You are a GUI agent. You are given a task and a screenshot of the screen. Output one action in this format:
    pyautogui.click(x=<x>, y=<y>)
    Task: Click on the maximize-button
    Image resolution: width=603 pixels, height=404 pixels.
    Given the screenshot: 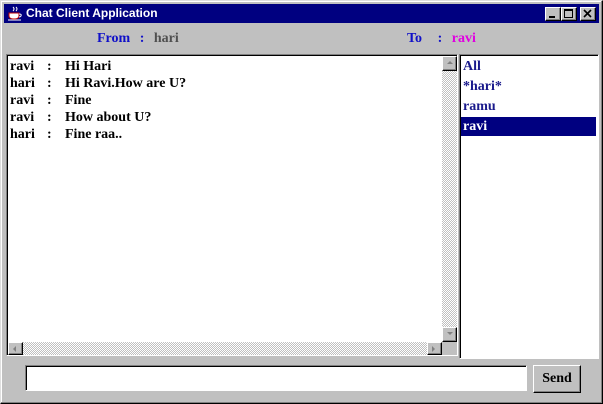 What is the action you would take?
    pyautogui.click(x=569, y=14)
    